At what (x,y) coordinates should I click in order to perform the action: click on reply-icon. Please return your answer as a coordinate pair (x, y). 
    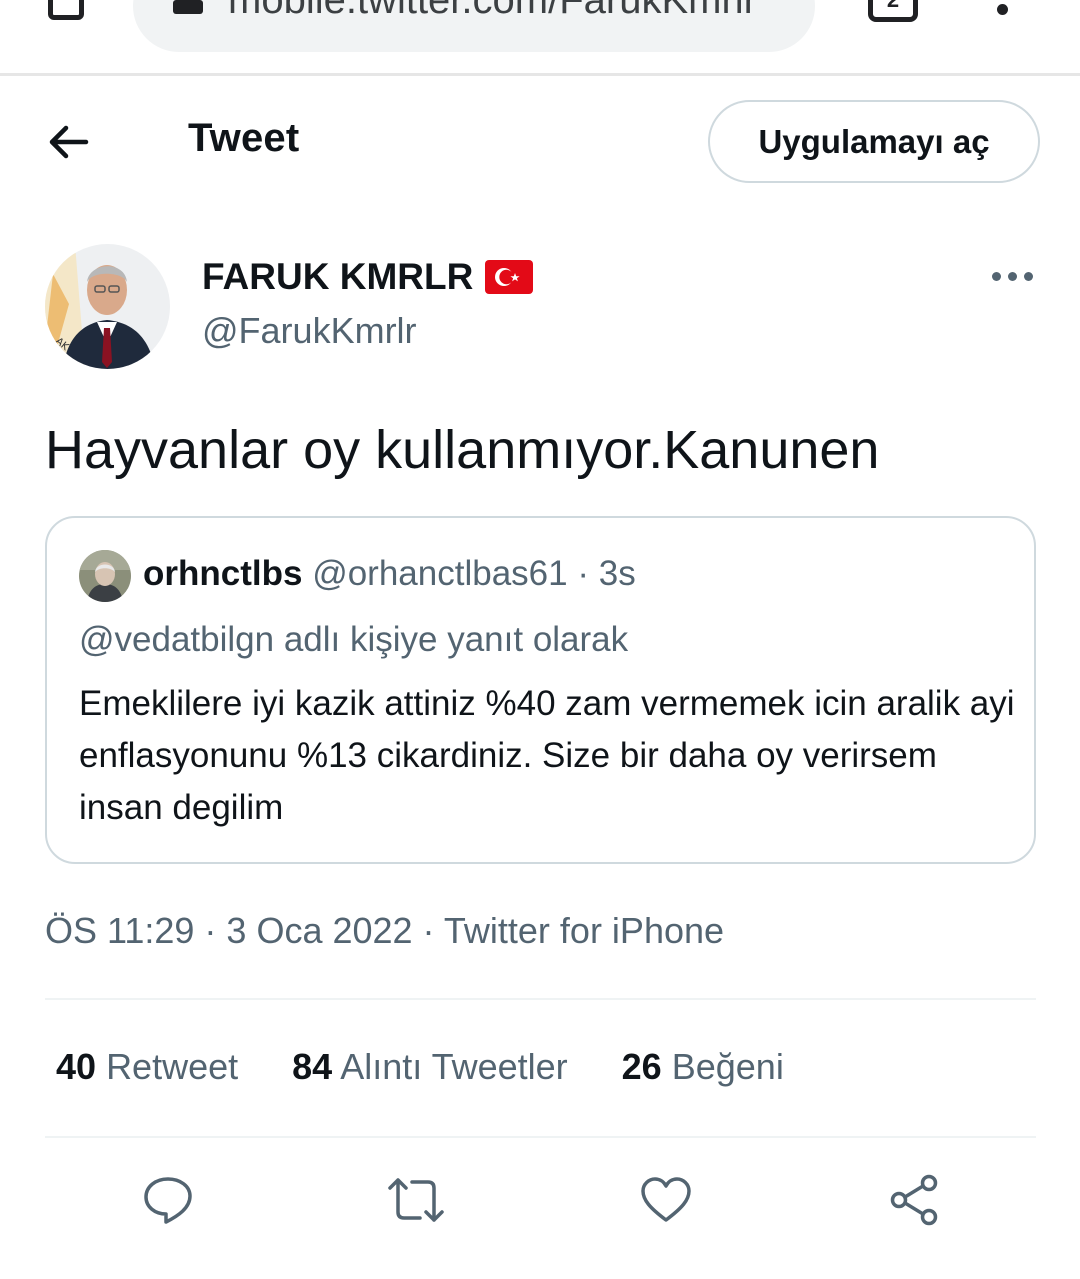
    Looking at the image, I should click on (168, 1200).